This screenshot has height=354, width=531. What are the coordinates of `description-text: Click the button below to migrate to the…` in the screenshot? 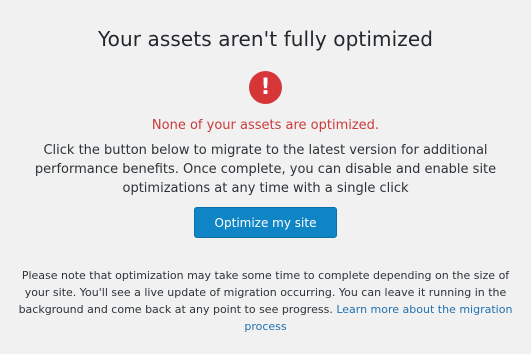 It's located at (265, 169).